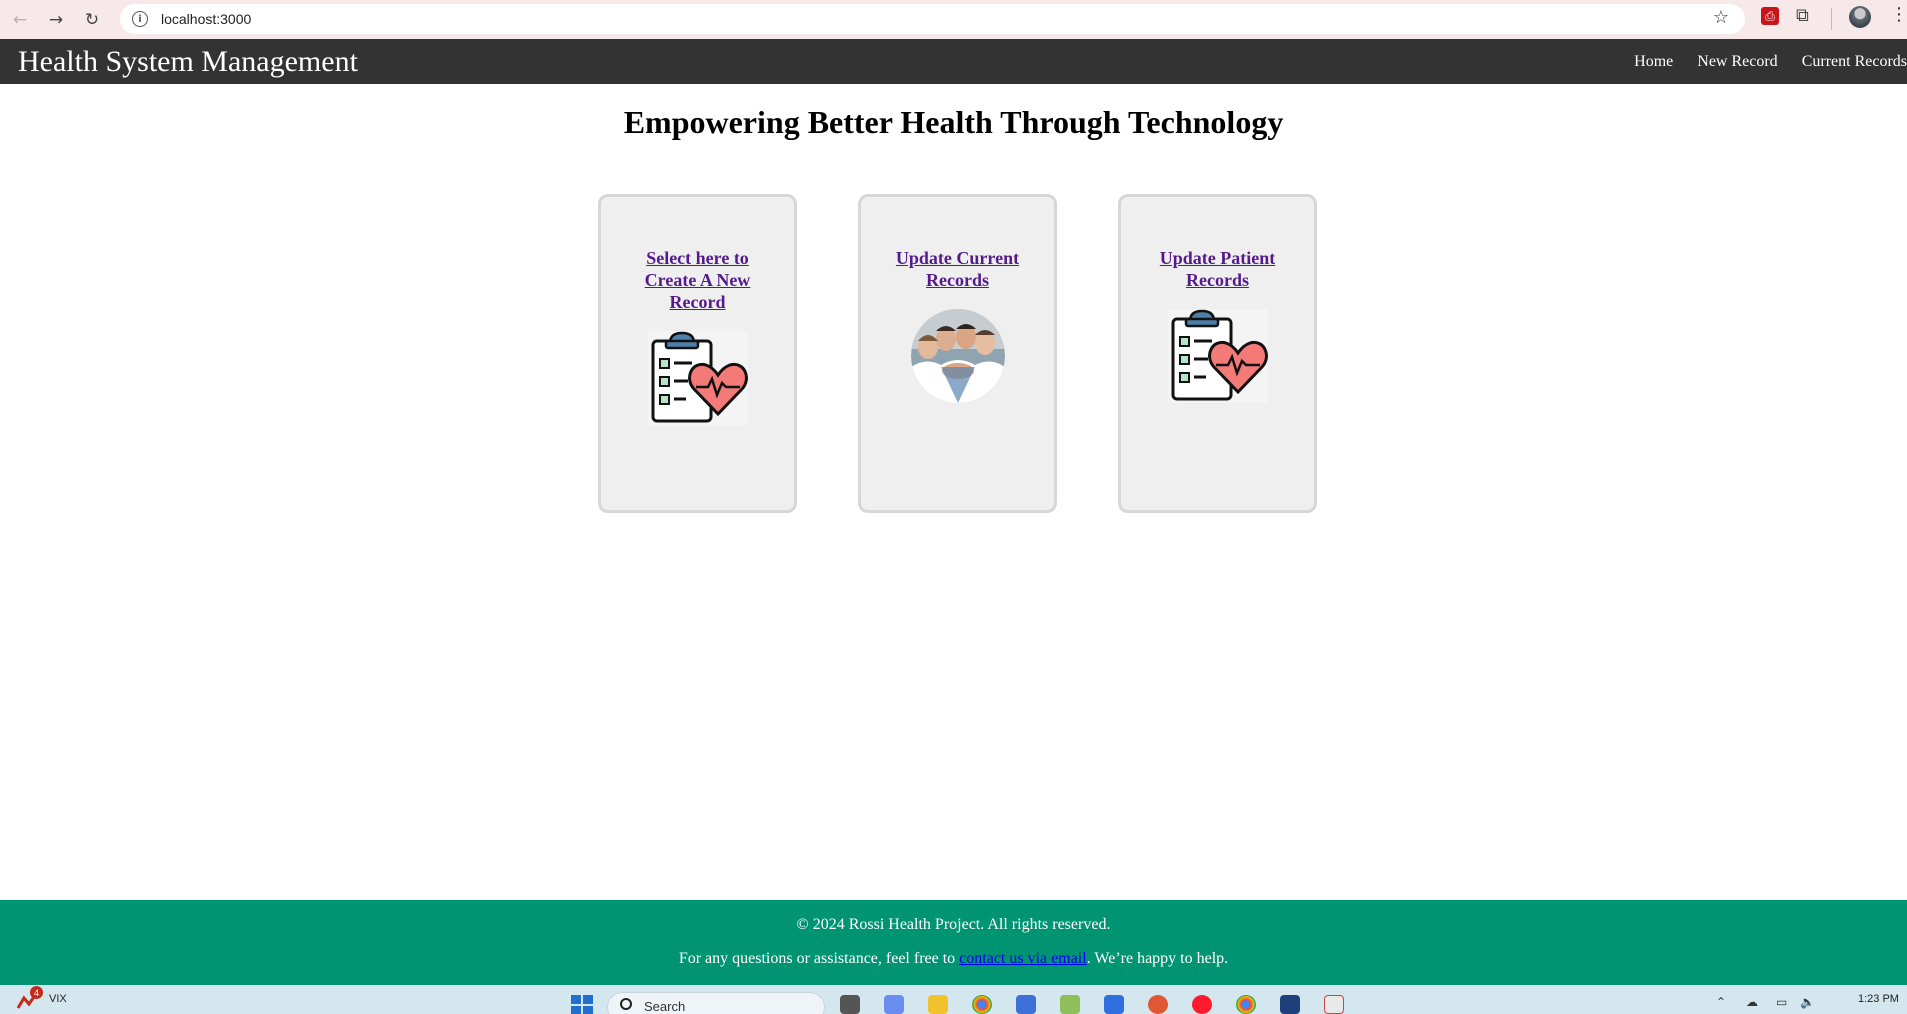 The width and height of the screenshot is (1907, 1014). I want to click on chrome-icon, so click(982, 1004).